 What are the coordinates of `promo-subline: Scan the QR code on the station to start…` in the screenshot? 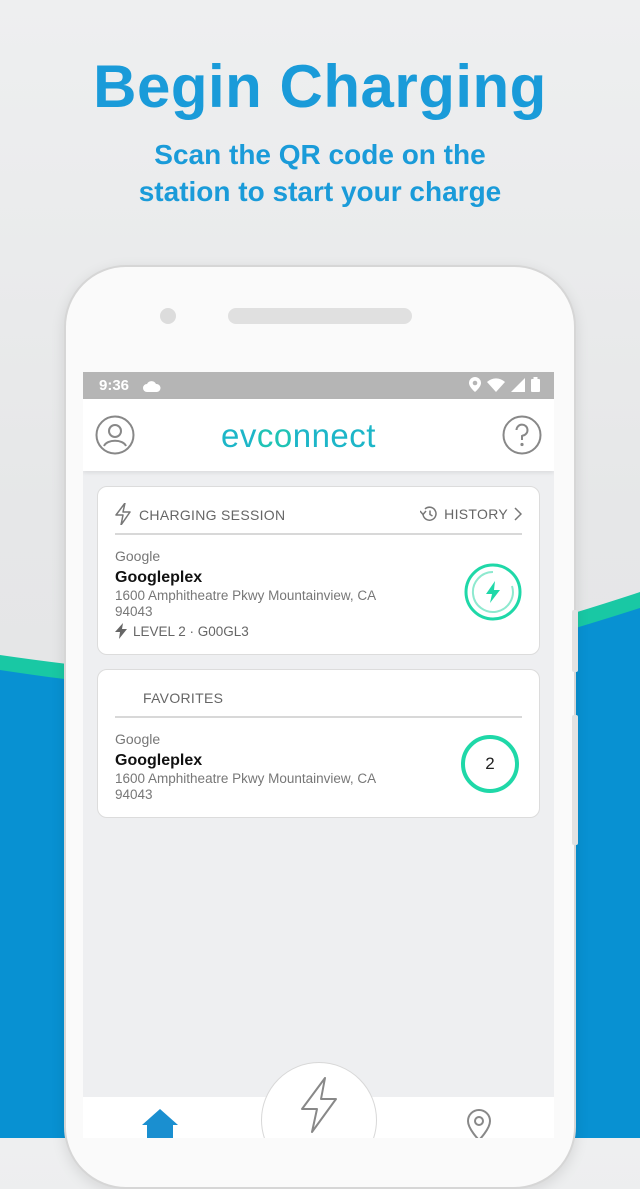 It's located at (320, 173).